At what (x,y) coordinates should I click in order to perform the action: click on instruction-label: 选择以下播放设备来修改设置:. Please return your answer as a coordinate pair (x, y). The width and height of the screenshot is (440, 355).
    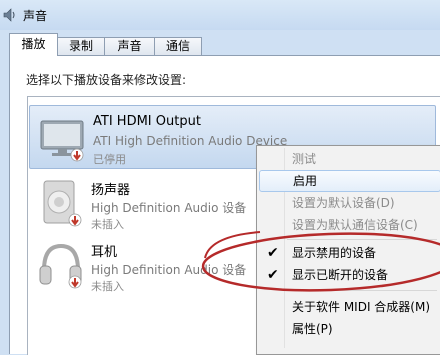
    Looking at the image, I should click on (106, 80).